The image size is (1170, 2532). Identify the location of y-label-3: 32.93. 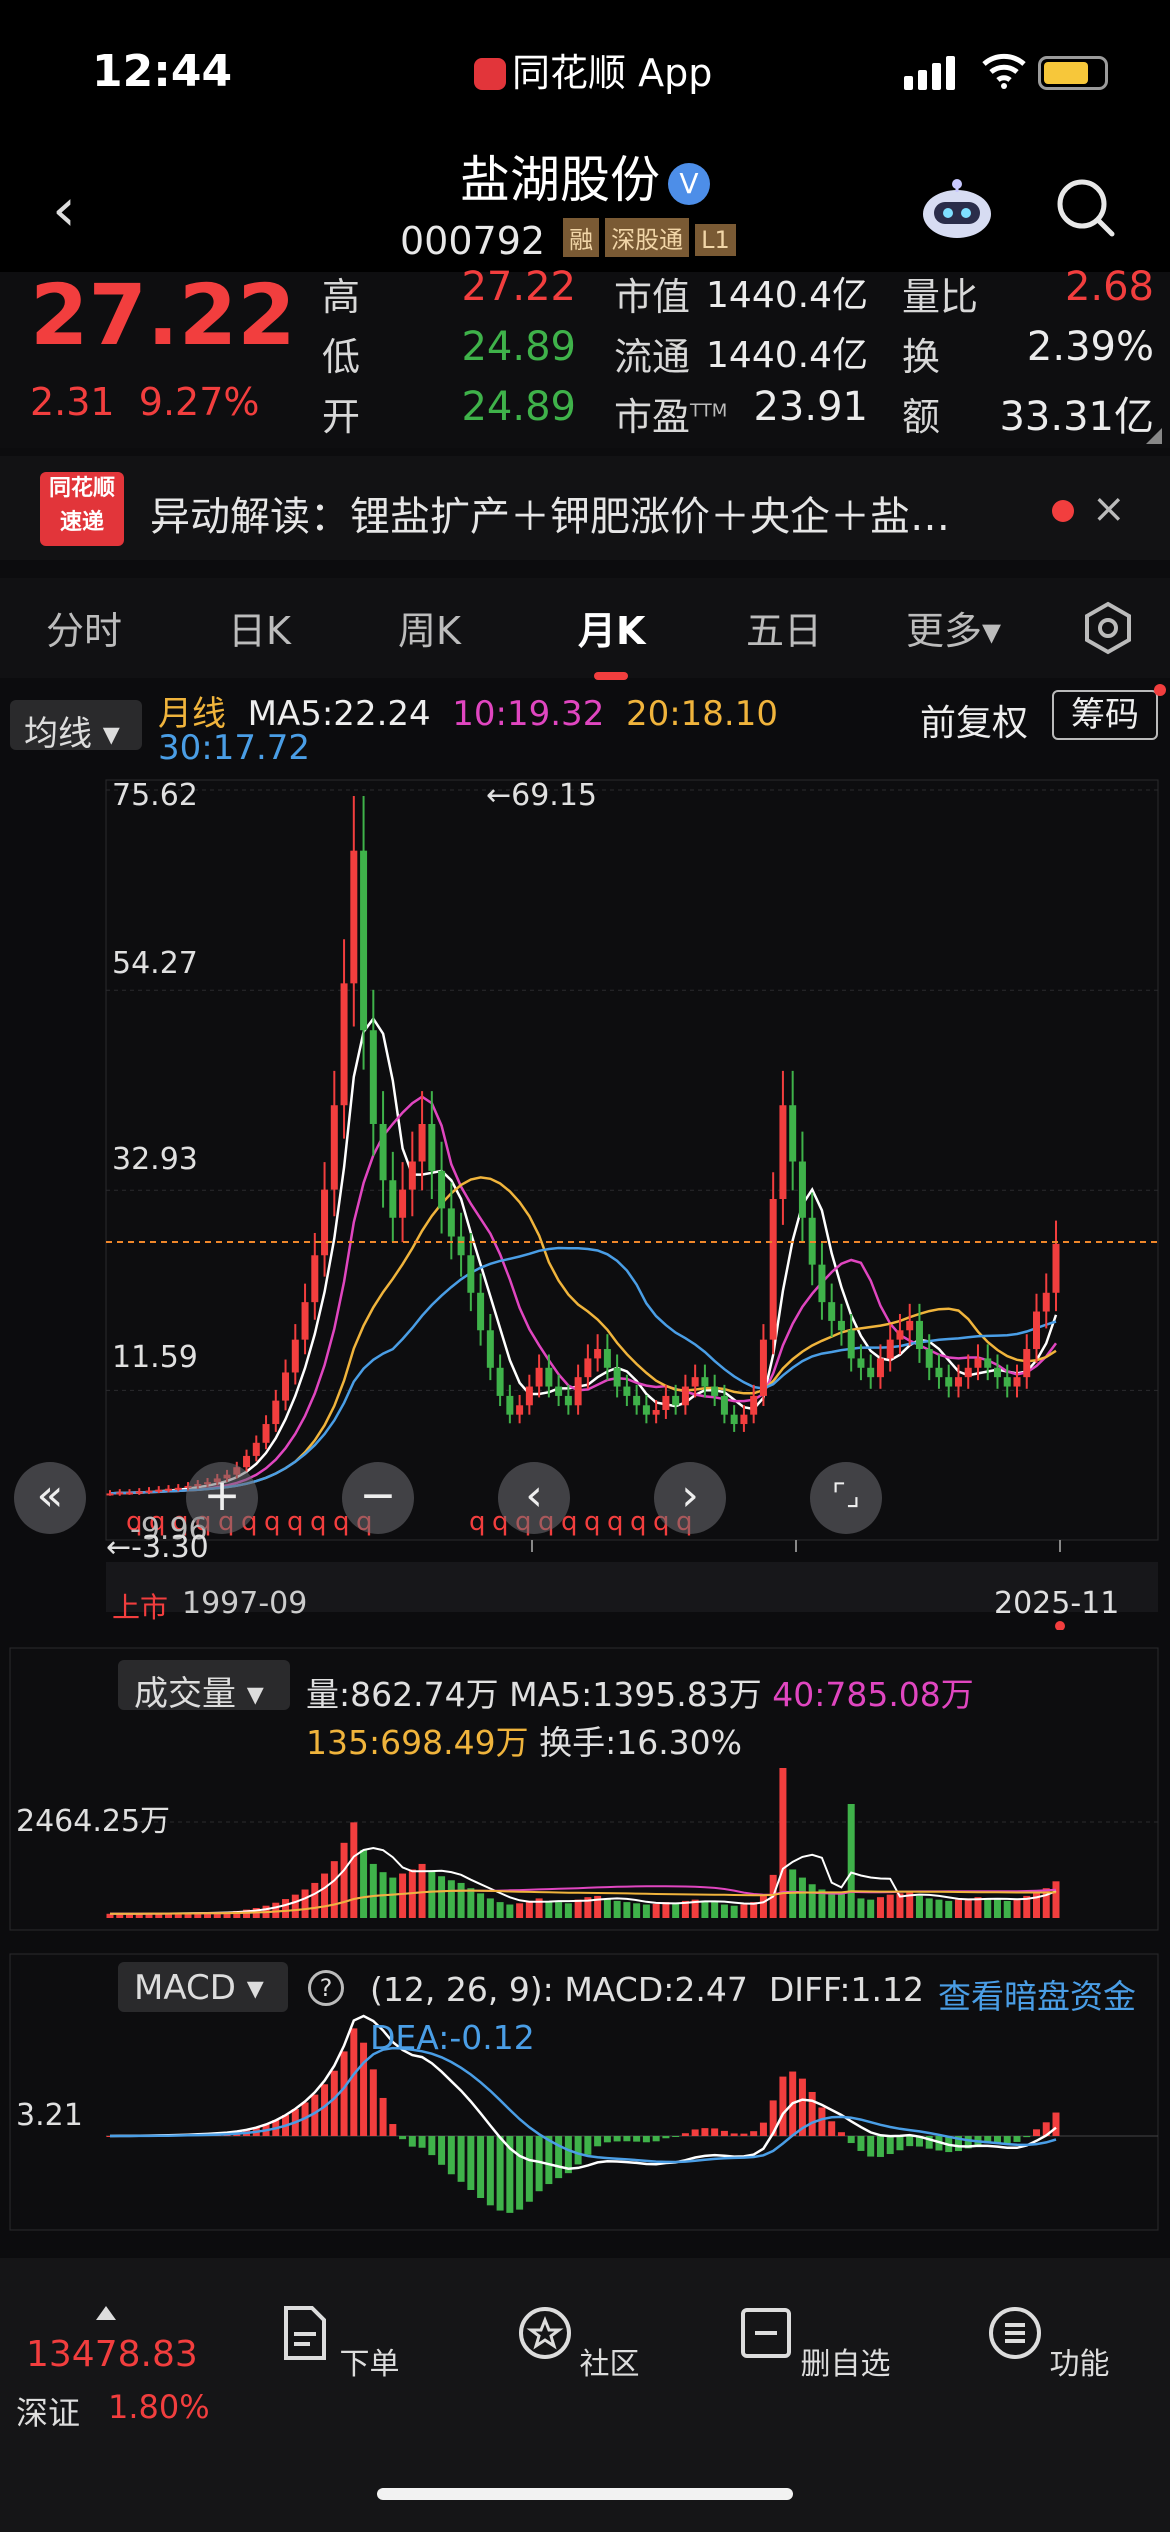
(155, 1159).